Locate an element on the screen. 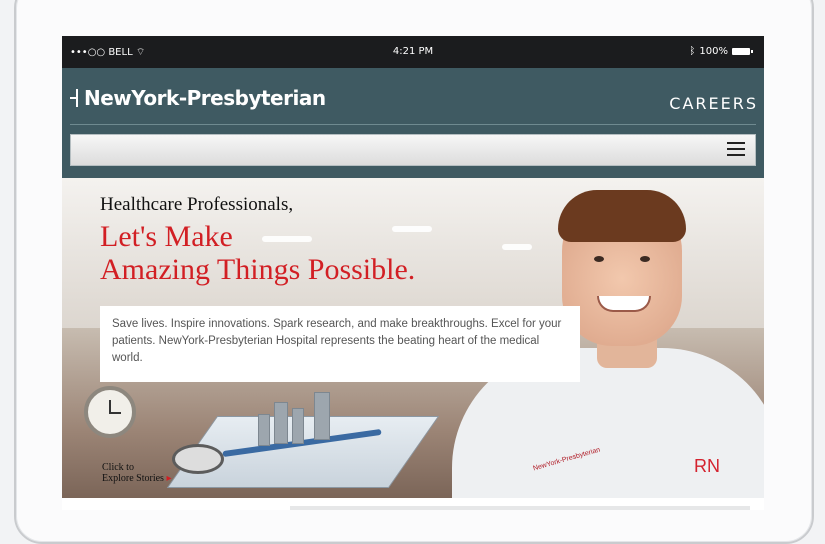 This screenshot has height=544, width=825. explore-stories-link: Click to Explore Stories ▸ is located at coordinates (136, 473).